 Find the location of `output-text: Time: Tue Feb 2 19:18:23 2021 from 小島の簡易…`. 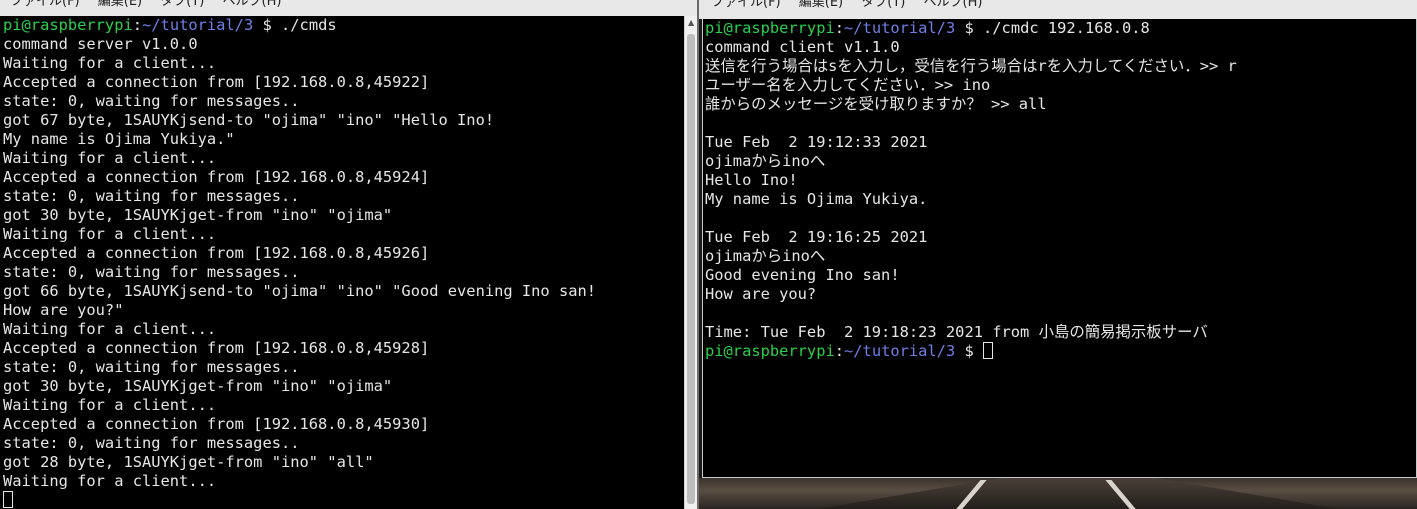

output-text: Time: Tue Feb 2 19:18:23 2021 from 小島の簡易… is located at coordinates (956, 332).